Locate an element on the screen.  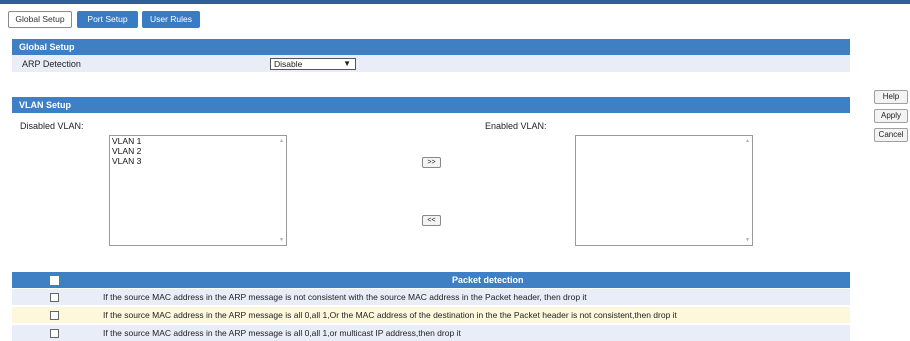
select-all-checkbox is located at coordinates (54, 280).